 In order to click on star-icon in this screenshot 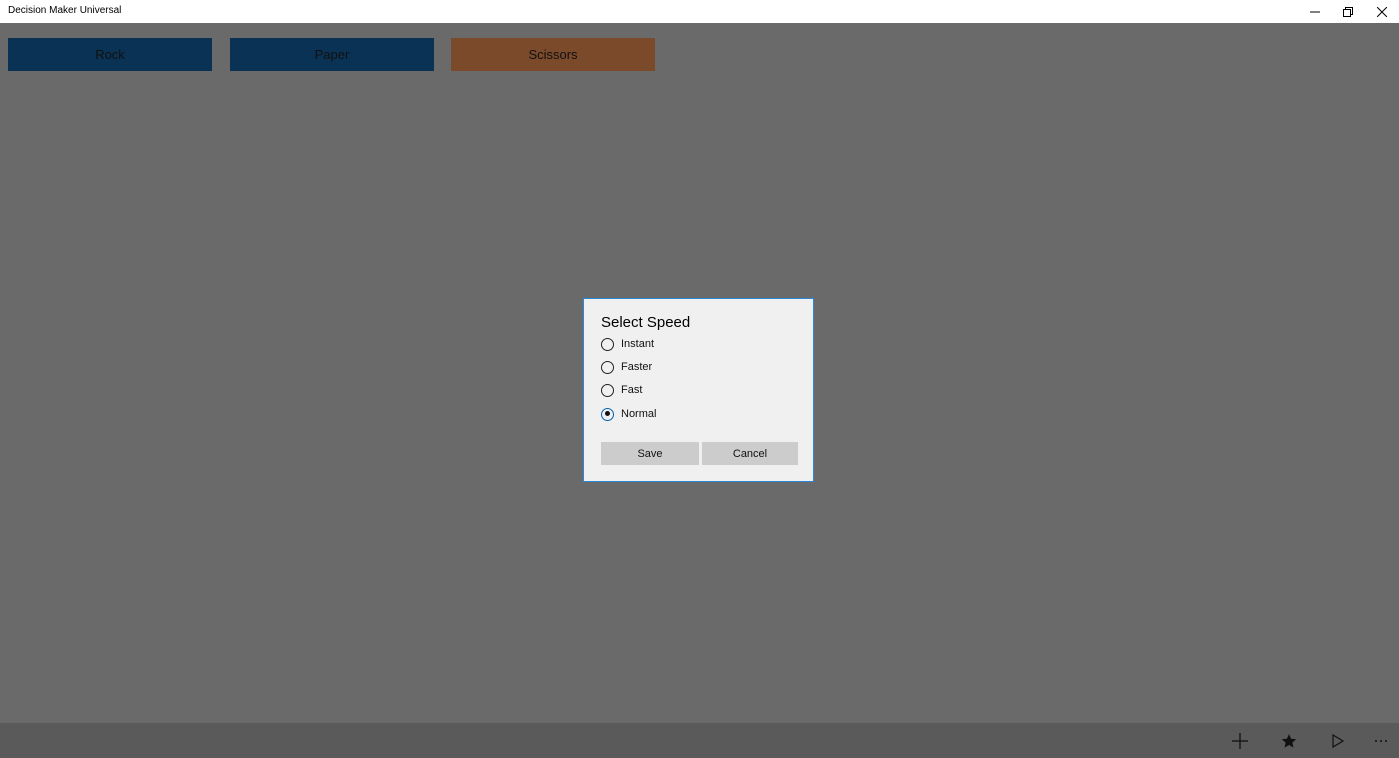, I will do `click(1289, 740)`.